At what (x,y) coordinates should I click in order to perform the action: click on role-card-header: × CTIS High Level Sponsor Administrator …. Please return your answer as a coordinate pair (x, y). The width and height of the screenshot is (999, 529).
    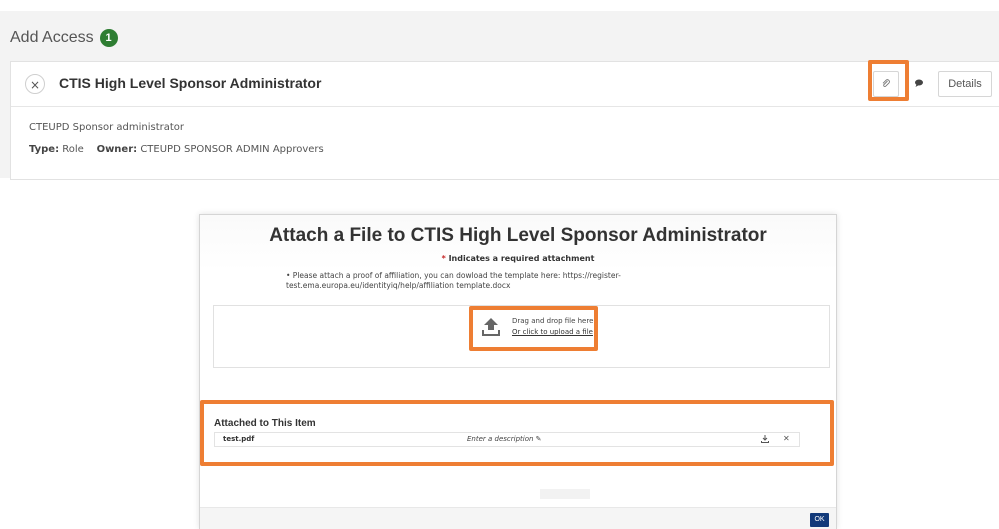
    Looking at the image, I should click on (505, 84).